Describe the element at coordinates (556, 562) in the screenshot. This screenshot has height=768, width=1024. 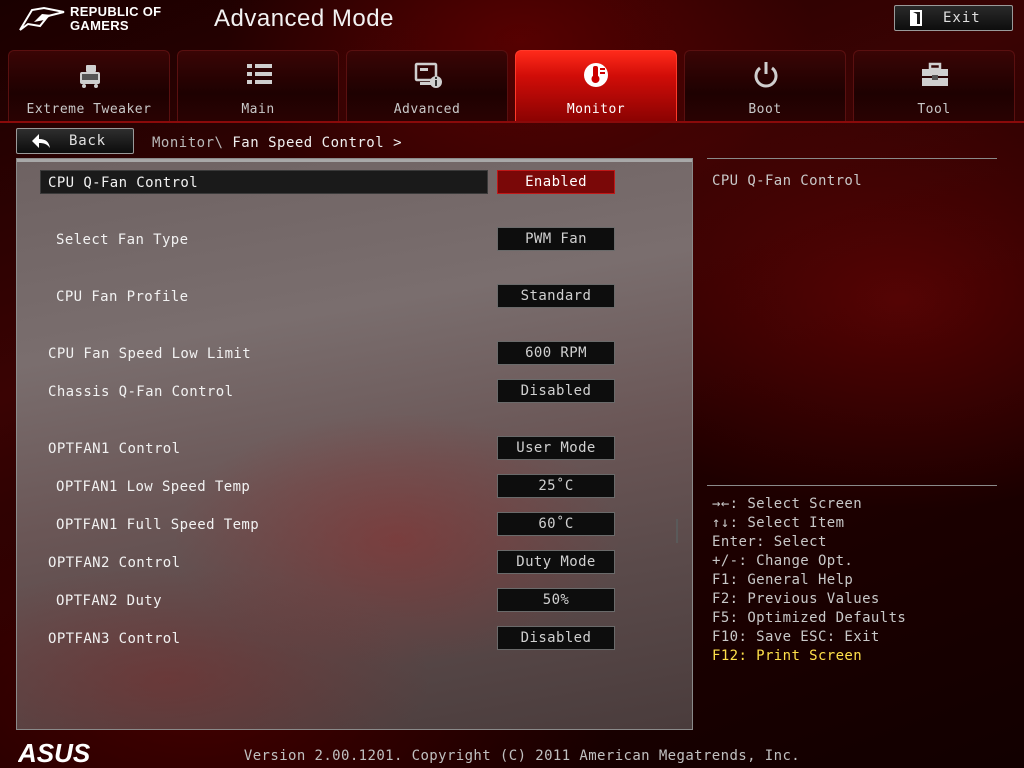
I see `setting-value-selector: Duty Mode` at that location.